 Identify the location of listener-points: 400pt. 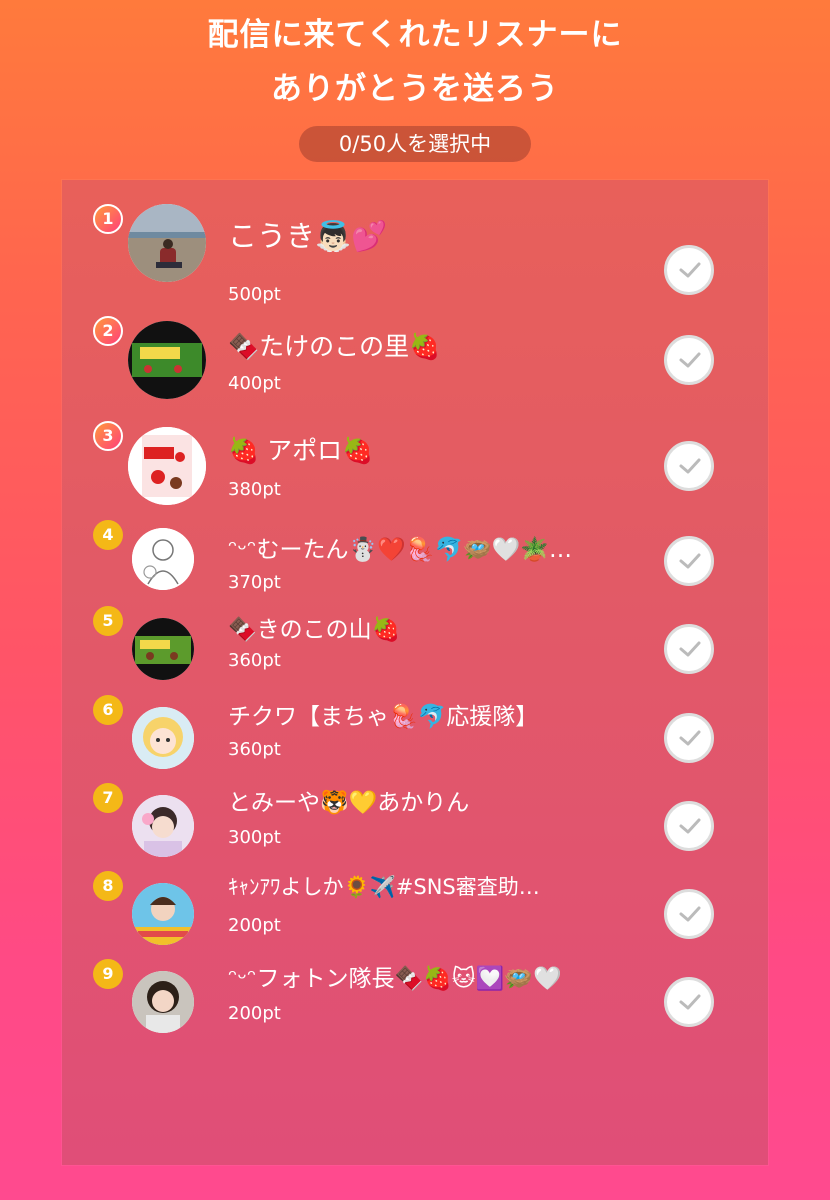
(254, 383).